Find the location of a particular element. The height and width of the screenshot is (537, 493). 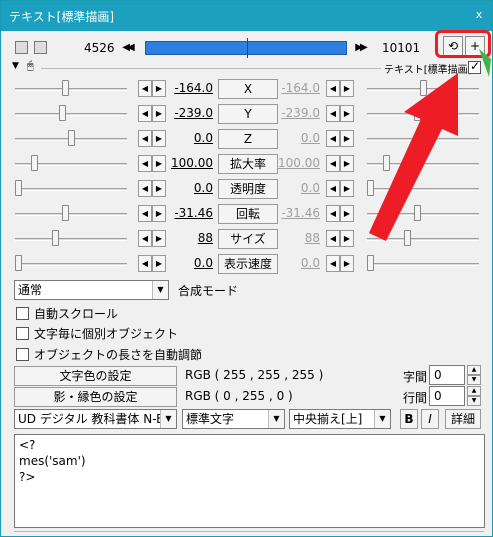

annotation-arrow-icon is located at coordinates (430, 145).